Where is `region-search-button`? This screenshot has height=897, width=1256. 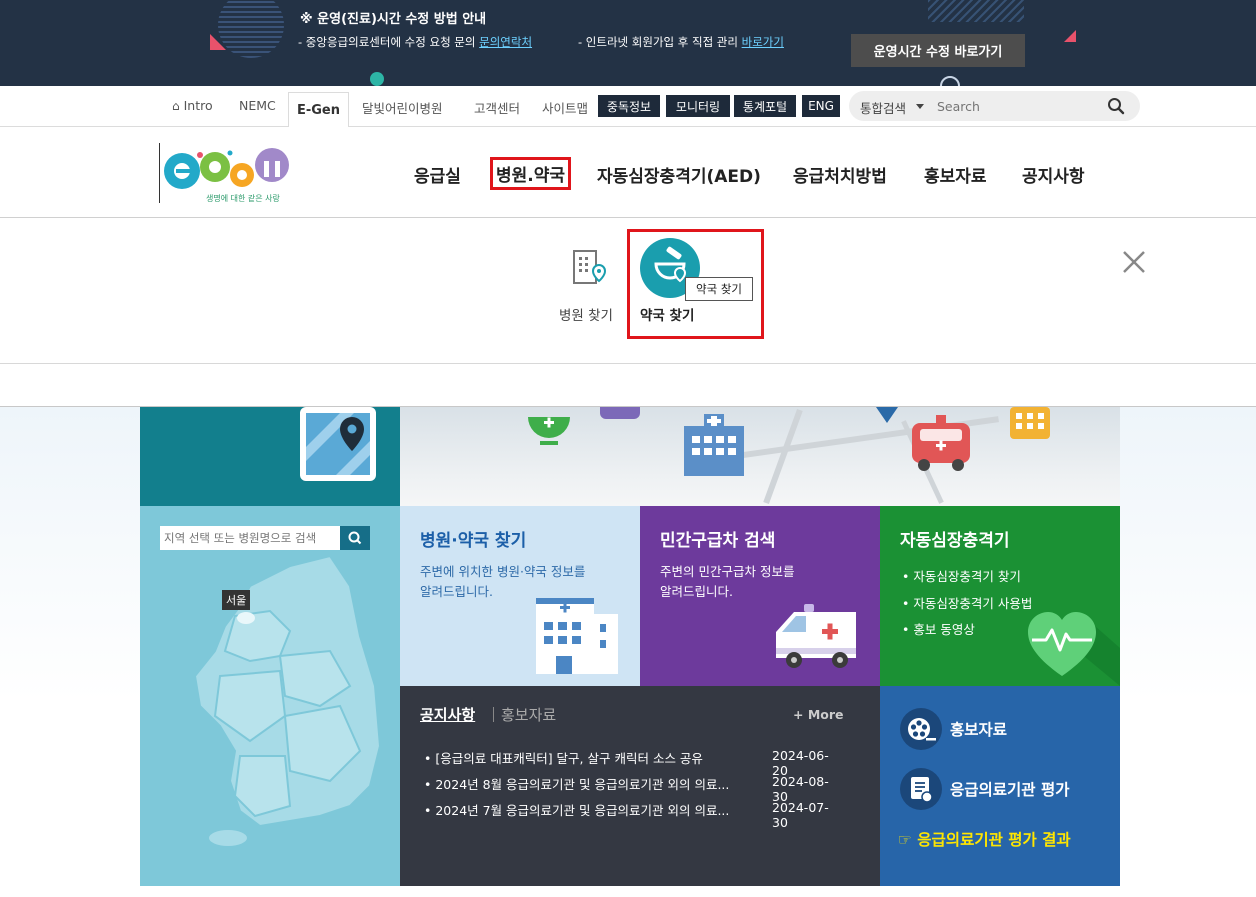 region-search-button is located at coordinates (355, 538).